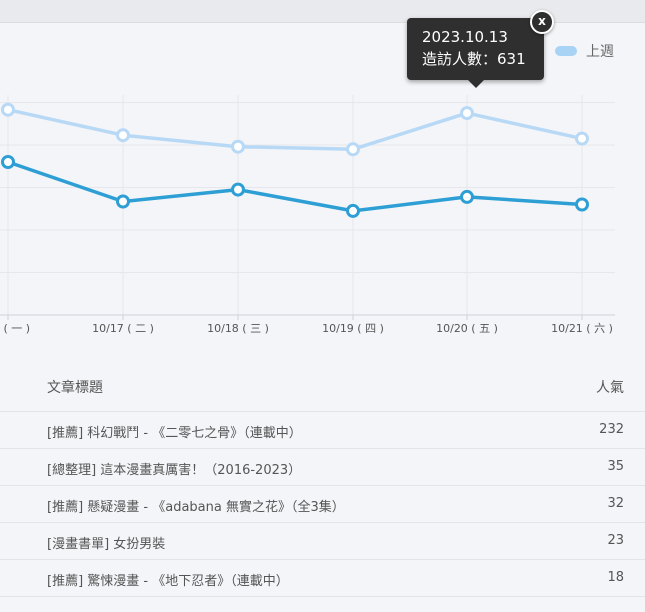  Describe the element at coordinates (295, 129) in the screenshot. I see `series-line-last-week` at that location.